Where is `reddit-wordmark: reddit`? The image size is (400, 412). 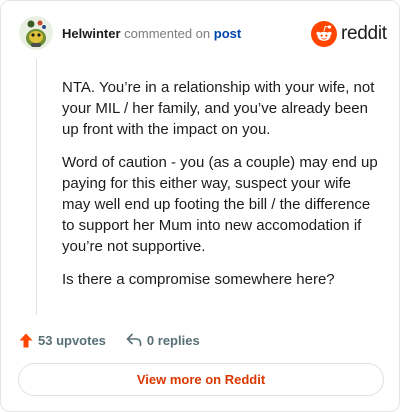
reddit-wordmark: reddit is located at coordinates (364, 33).